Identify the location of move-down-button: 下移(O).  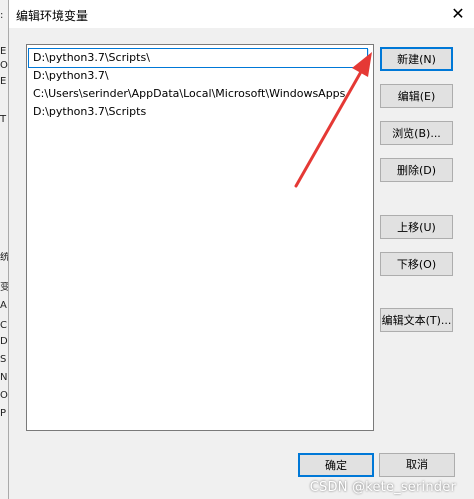
(416, 264).